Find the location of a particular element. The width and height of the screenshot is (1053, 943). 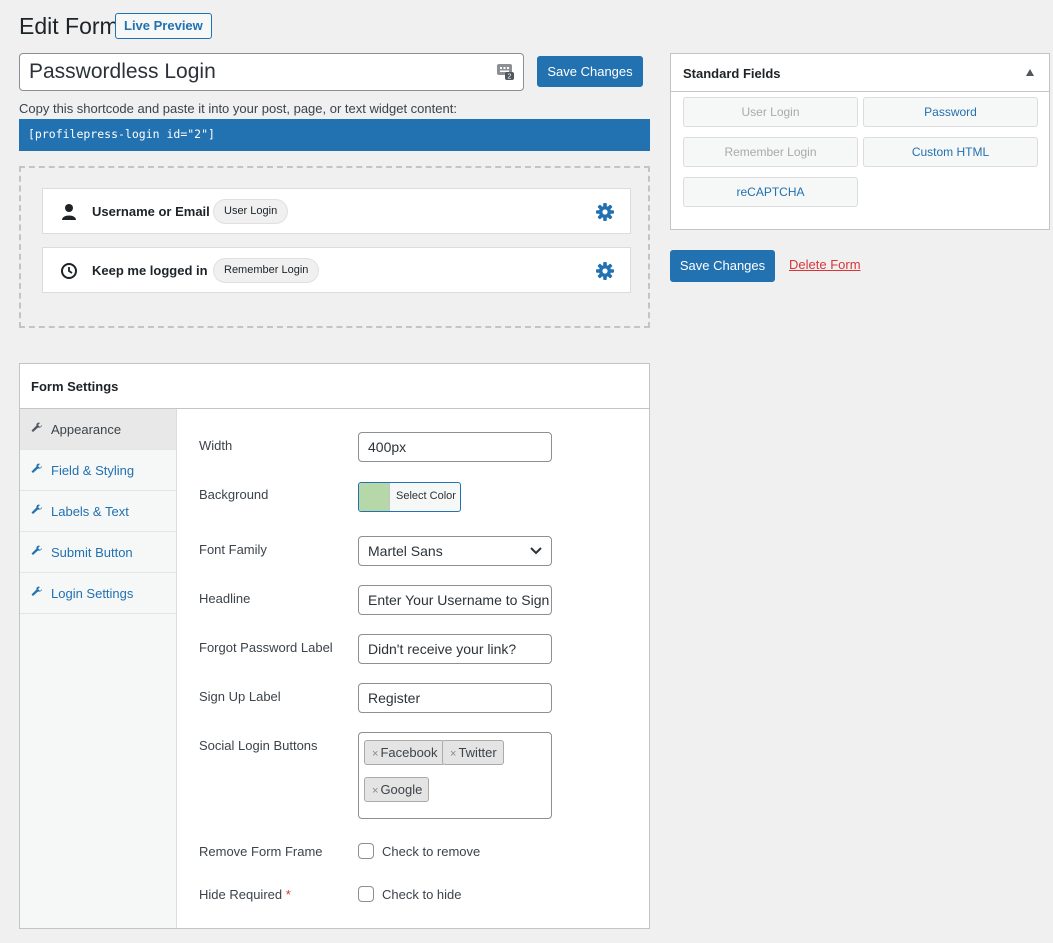

save-changes-button: Save Changes is located at coordinates (590, 71).